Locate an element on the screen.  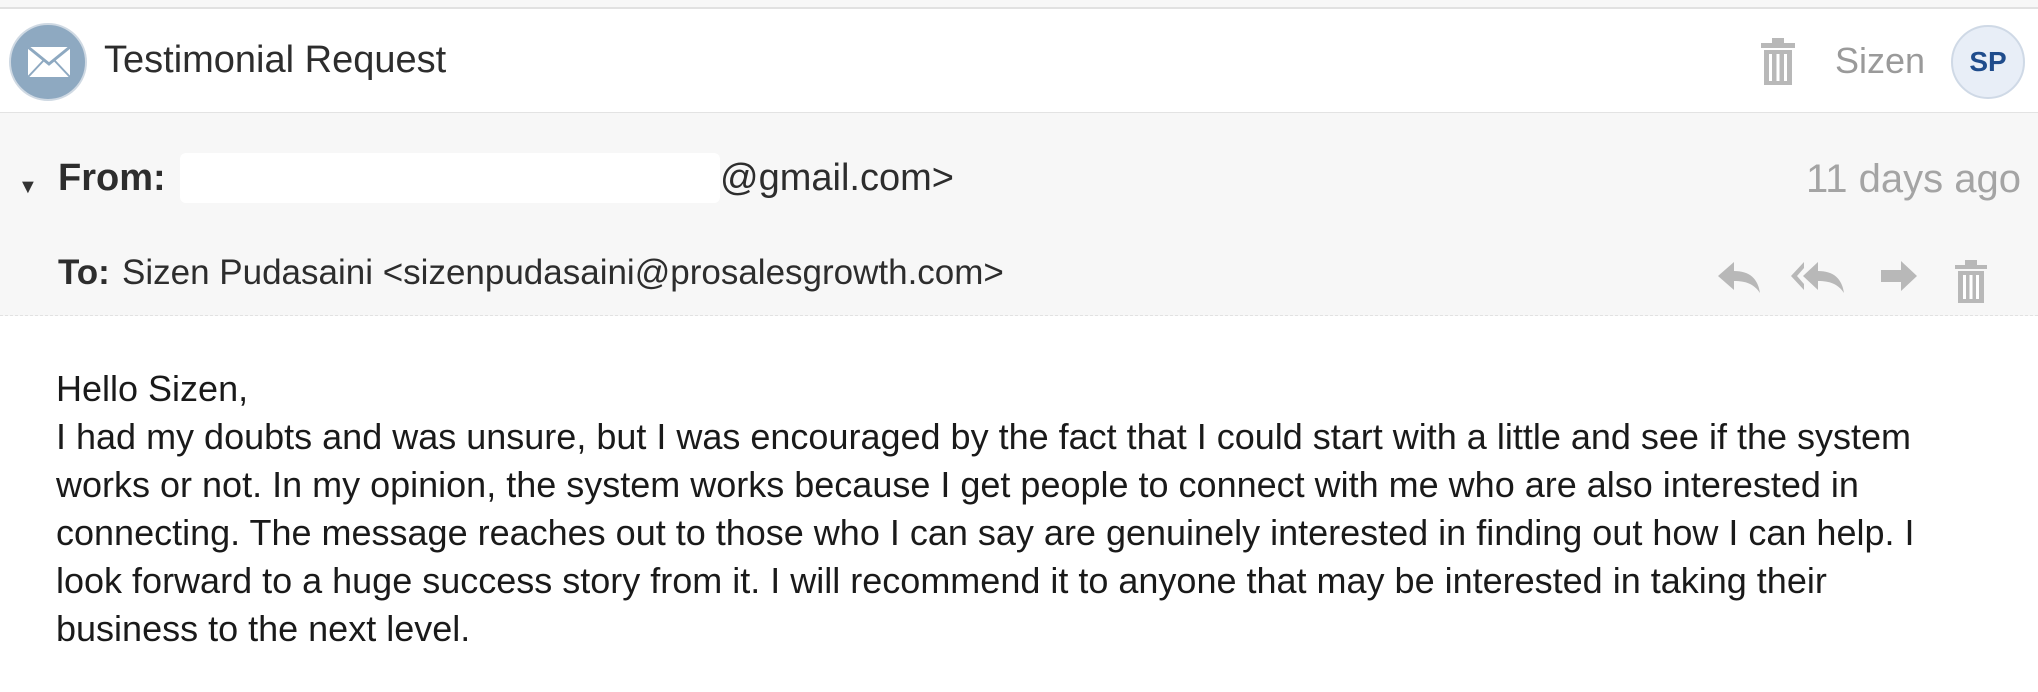
collapse-toggle-icon: ▼ is located at coordinates (28, 187).